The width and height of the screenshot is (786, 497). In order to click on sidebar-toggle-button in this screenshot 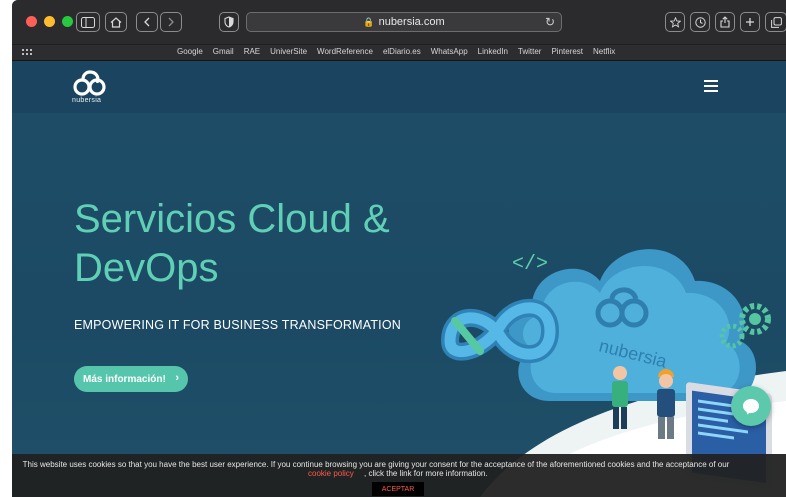, I will do `click(88, 22)`.